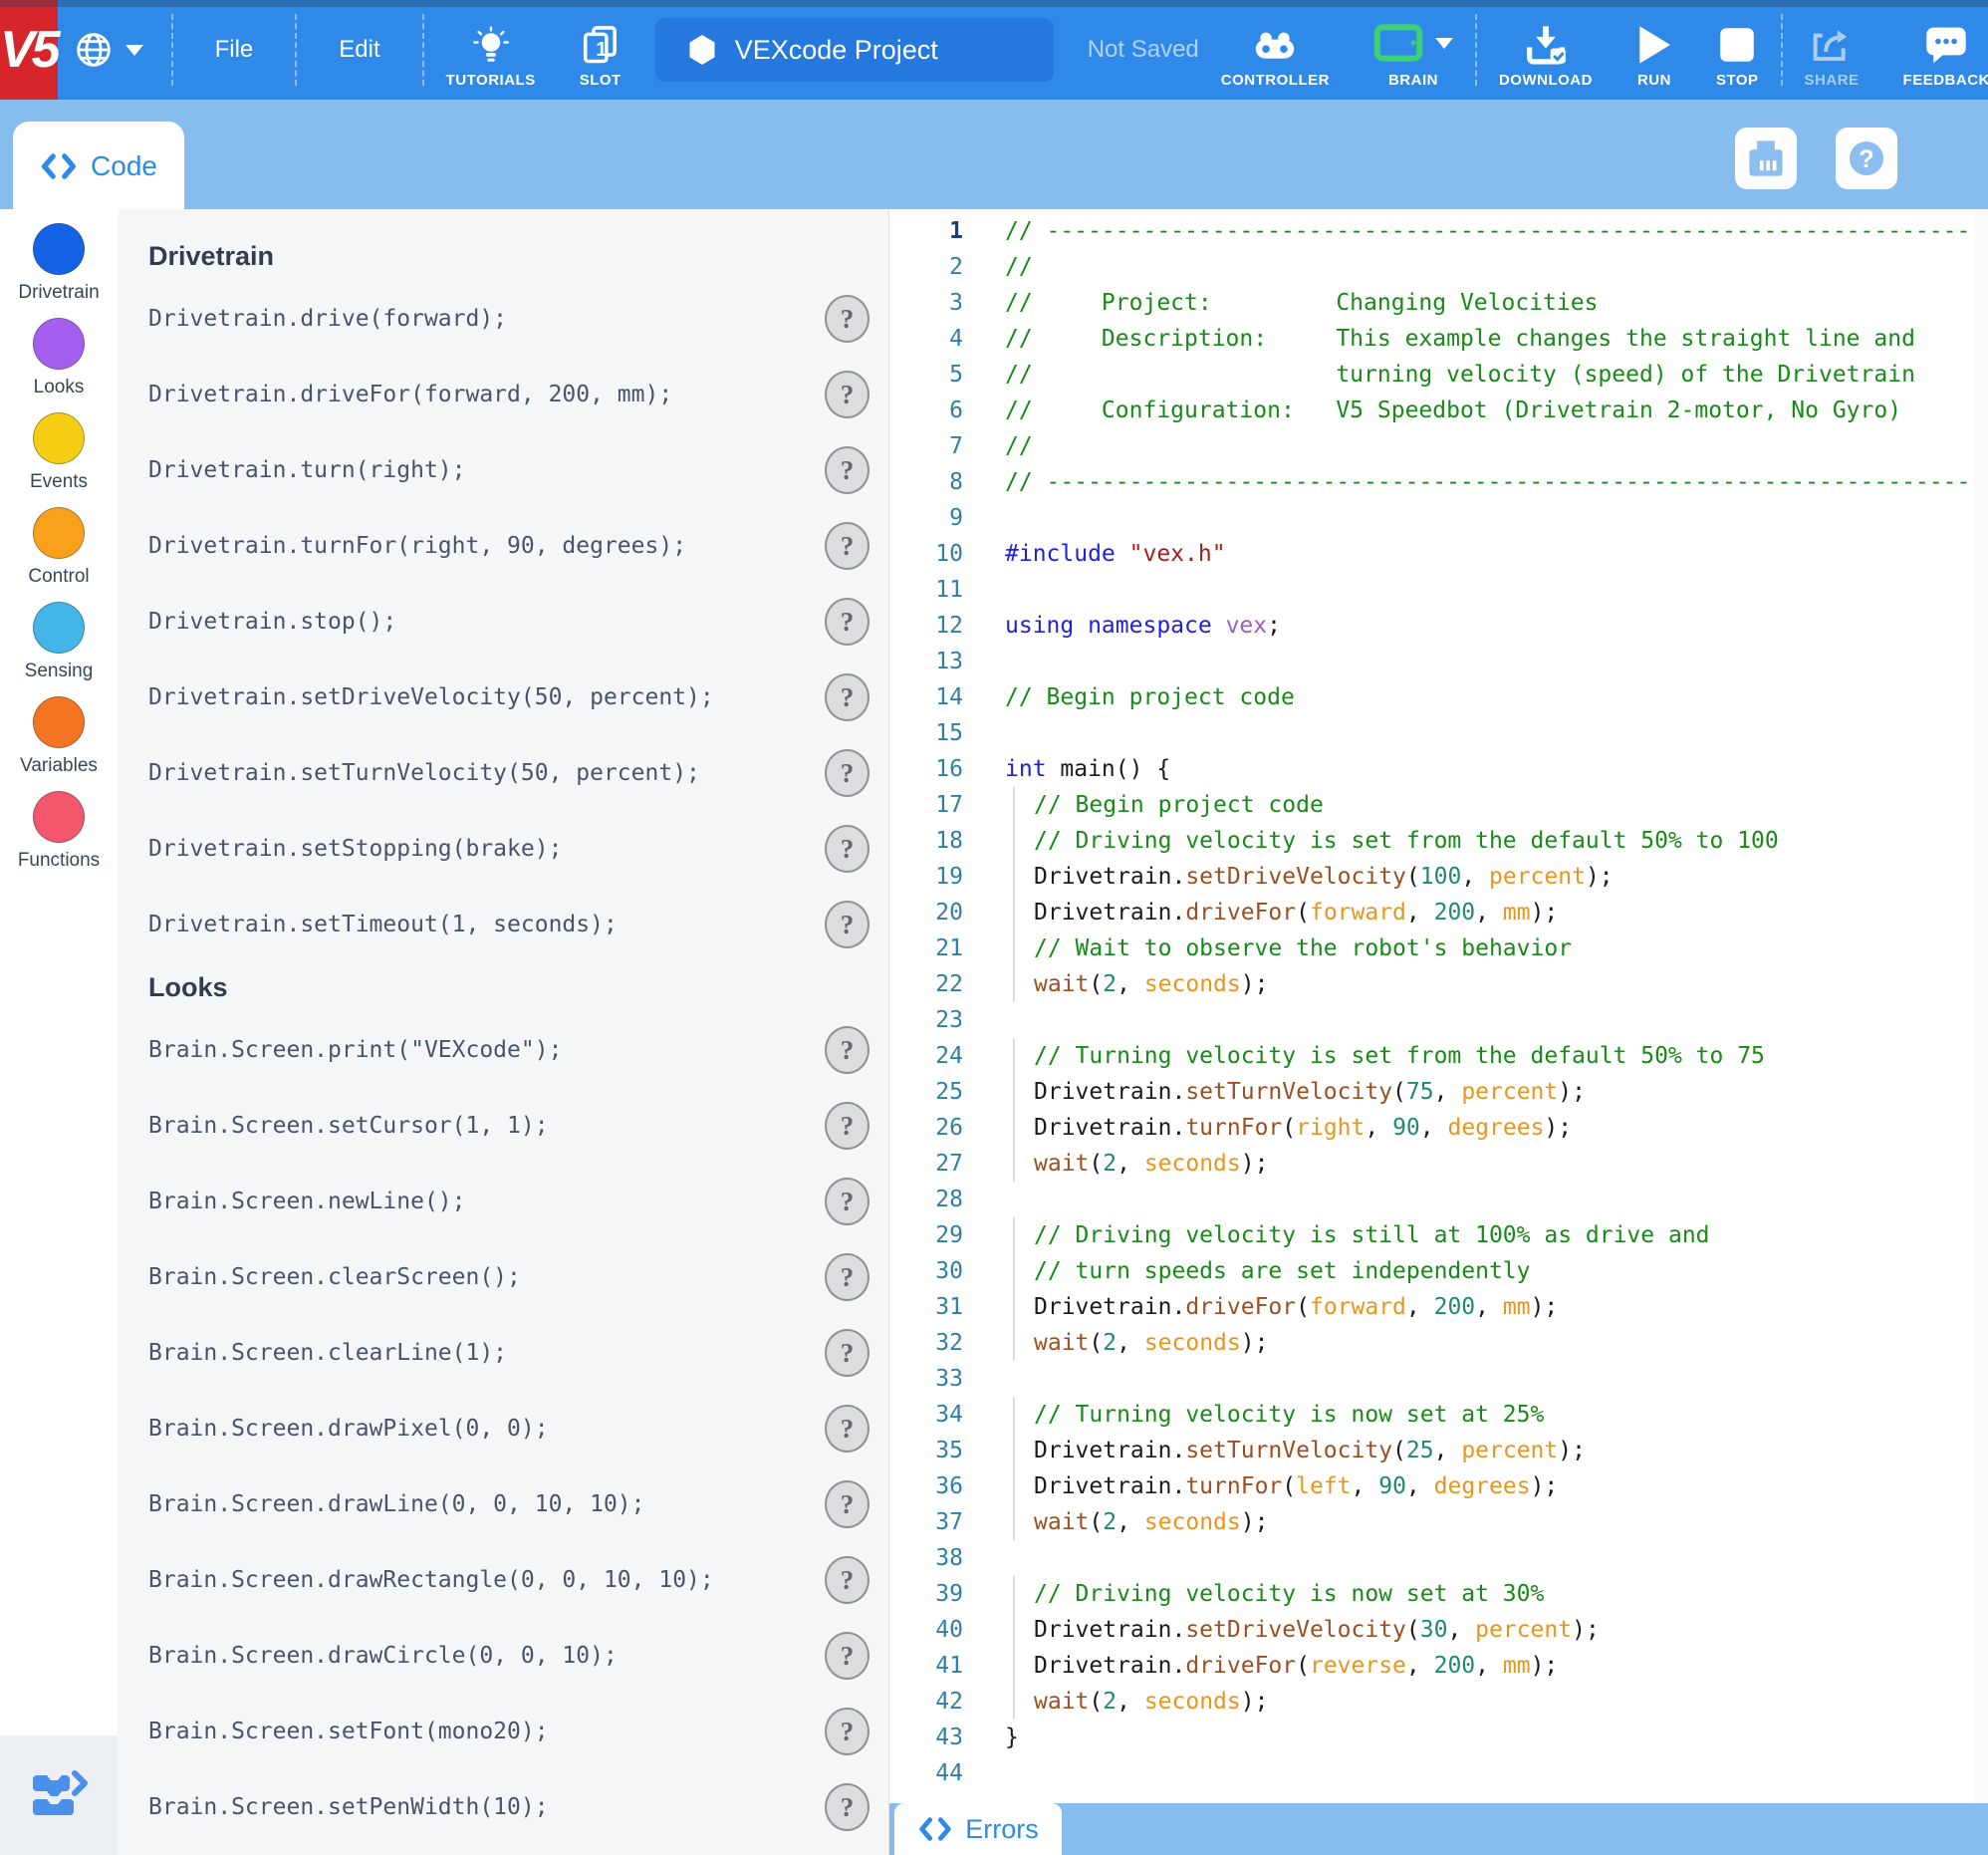  What do you see at coordinates (1419, 1092) in the screenshot?
I see `code-token: 75` at bounding box center [1419, 1092].